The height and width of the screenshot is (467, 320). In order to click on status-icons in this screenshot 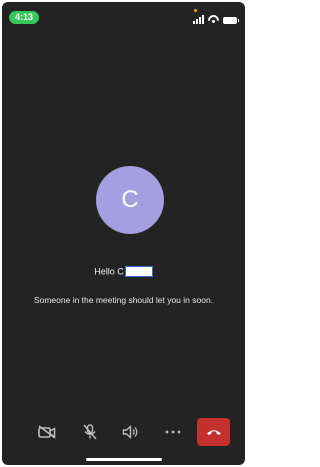, I will do `click(216, 16)`.